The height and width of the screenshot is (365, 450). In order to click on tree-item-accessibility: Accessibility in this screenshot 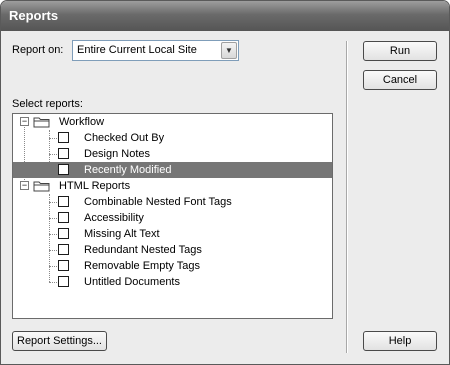, I will do `click(172, 218)`.